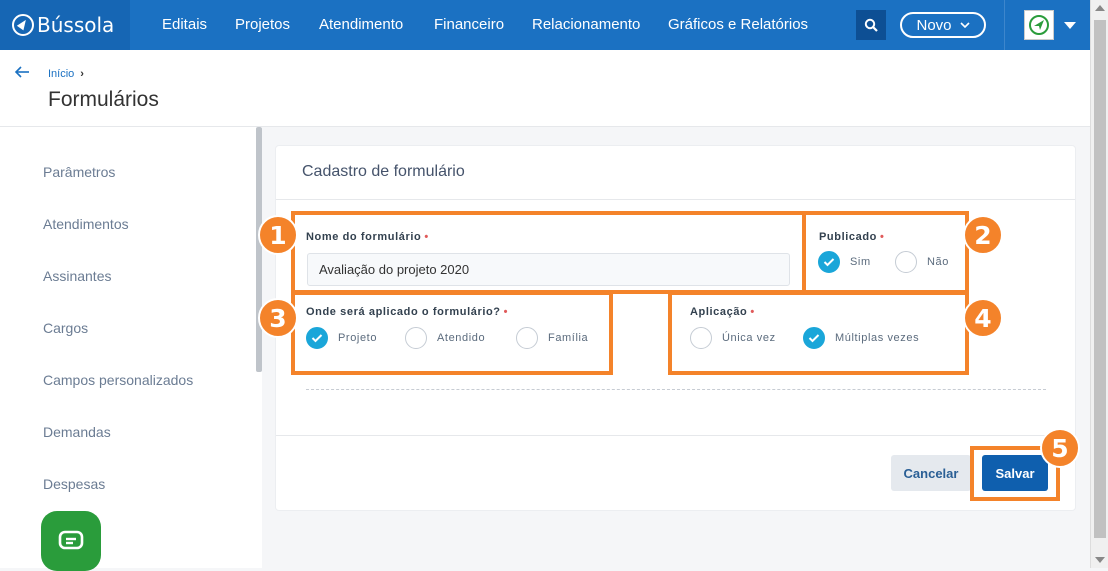 The image size is (1108, 571). I want to click on card-footer-divider, so click(675, 435).